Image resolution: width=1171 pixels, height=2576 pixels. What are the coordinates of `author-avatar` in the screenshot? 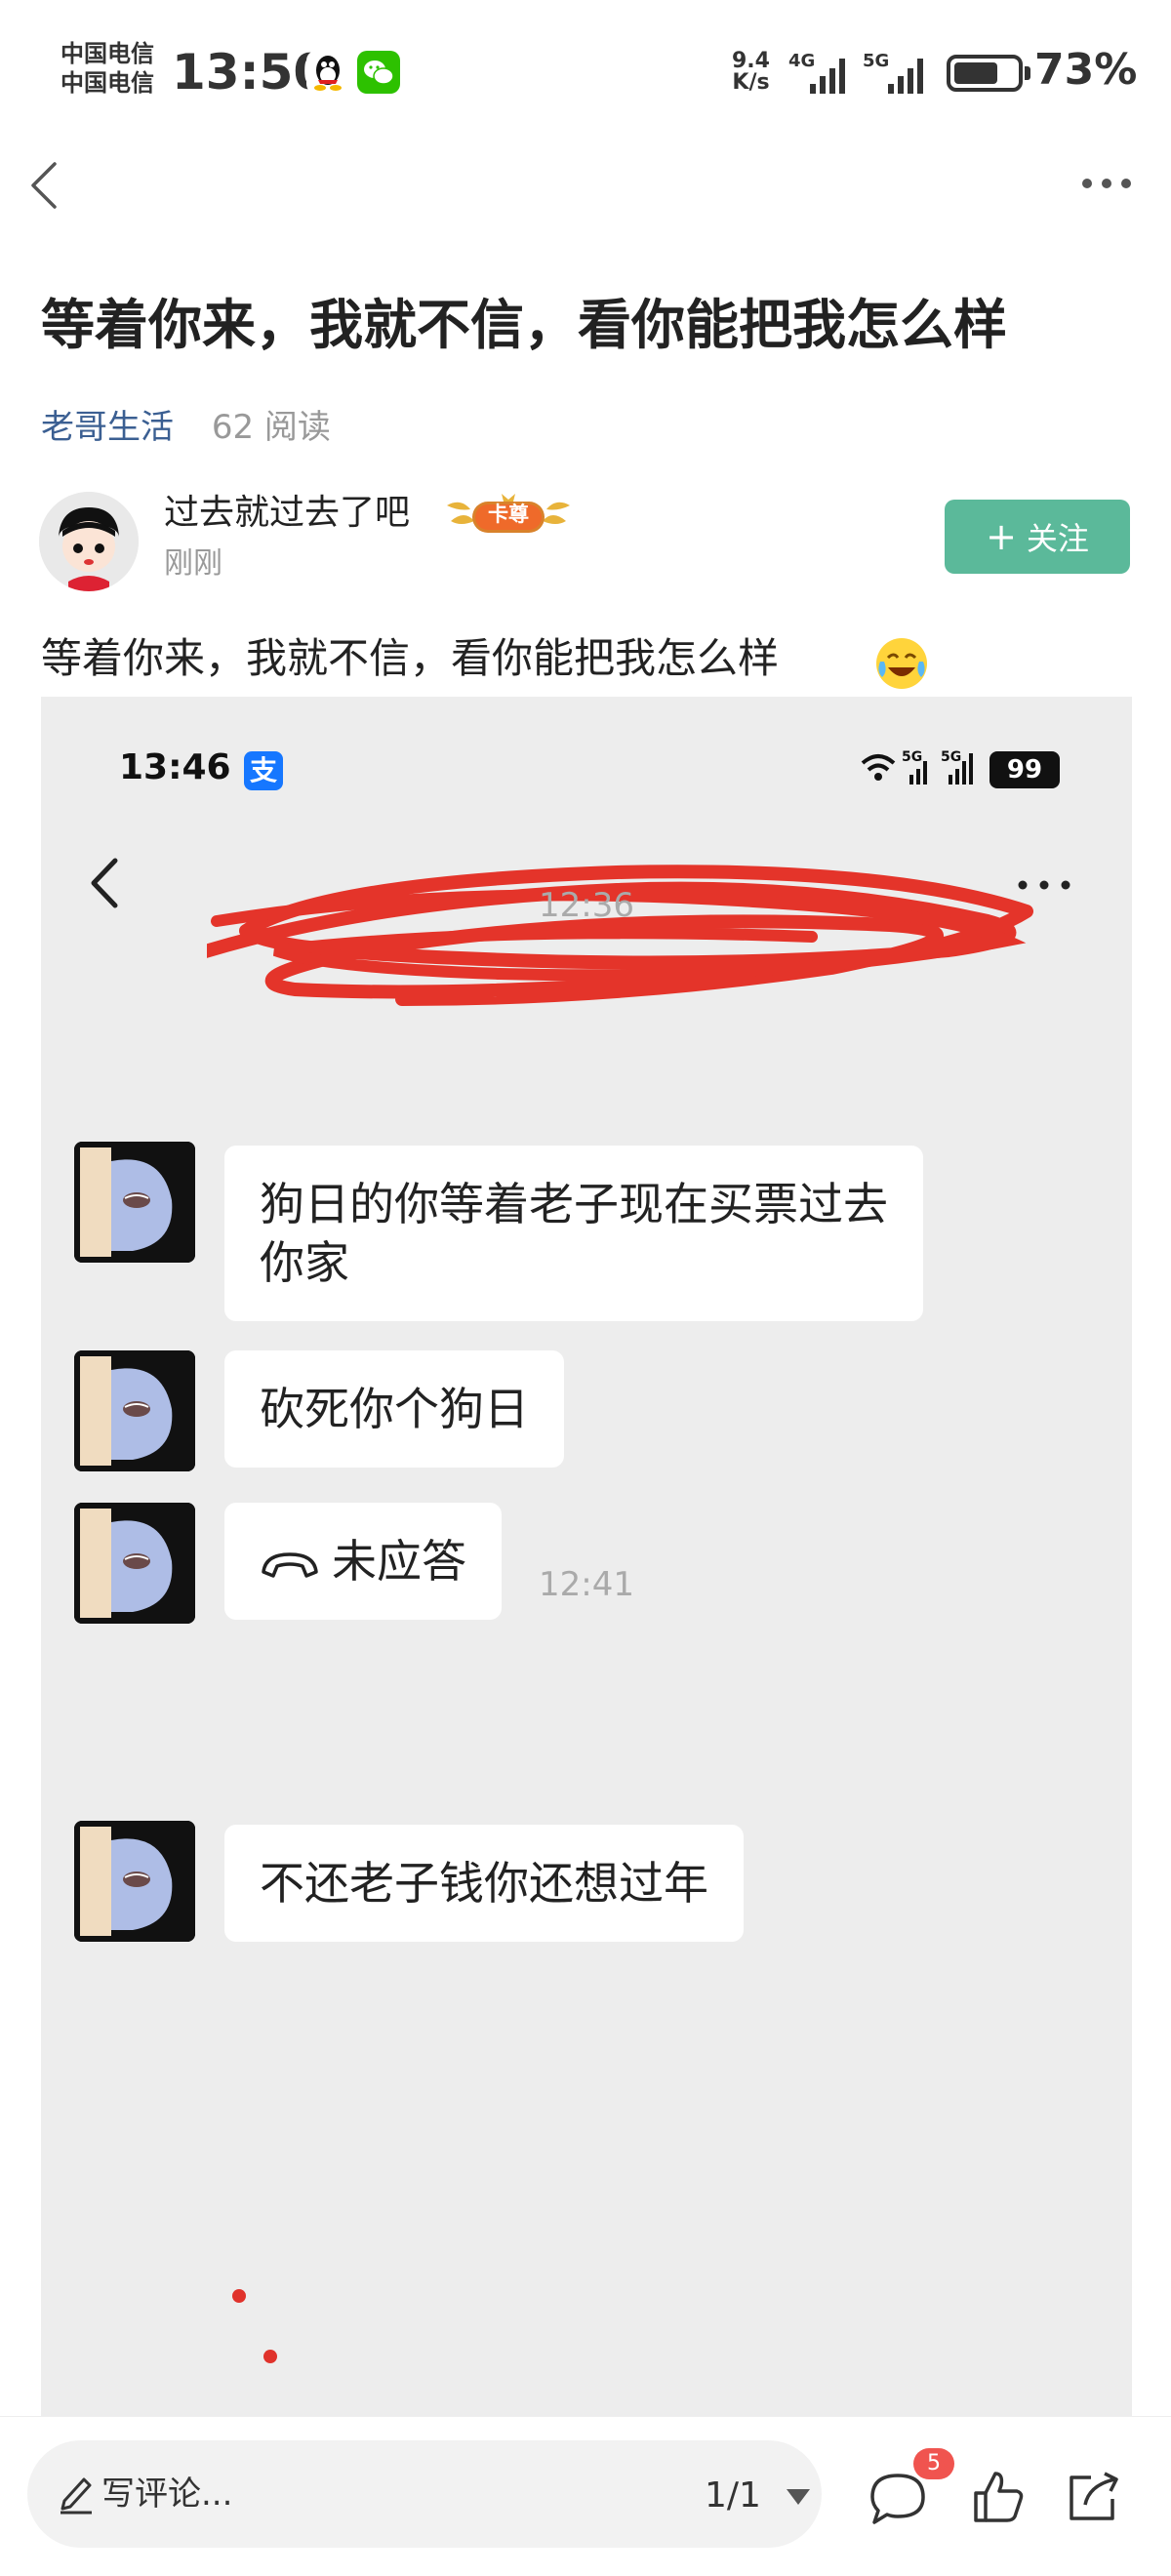 It's located at (89, 541).